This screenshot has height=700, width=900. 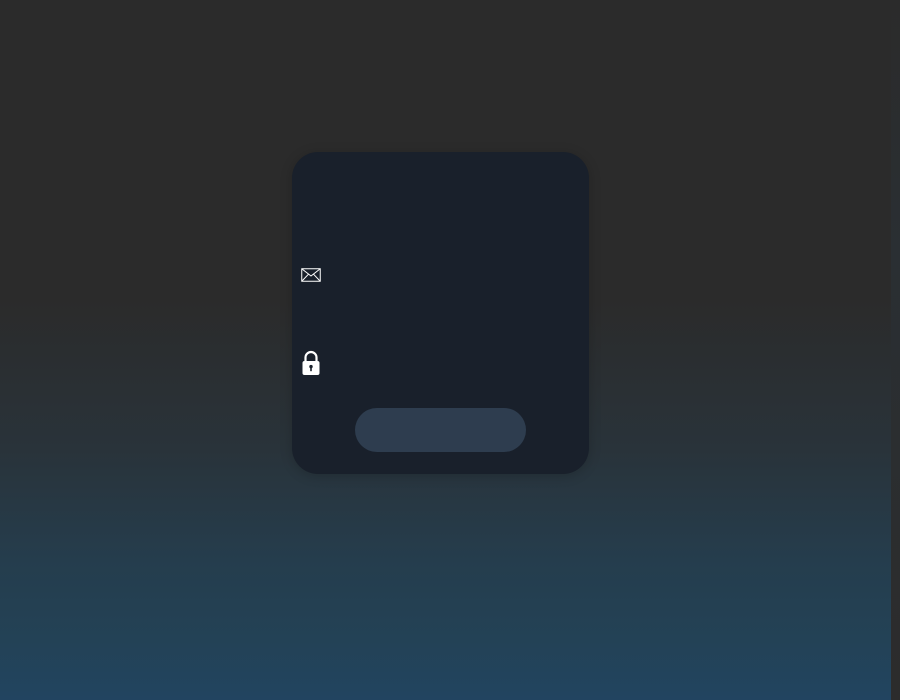 I want to click on email-field-row, so click(x=430, y=275).